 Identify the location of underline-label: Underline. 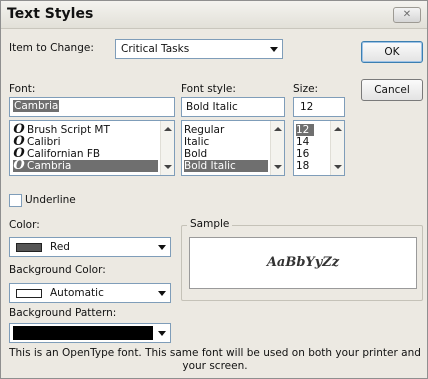
(50, 200).